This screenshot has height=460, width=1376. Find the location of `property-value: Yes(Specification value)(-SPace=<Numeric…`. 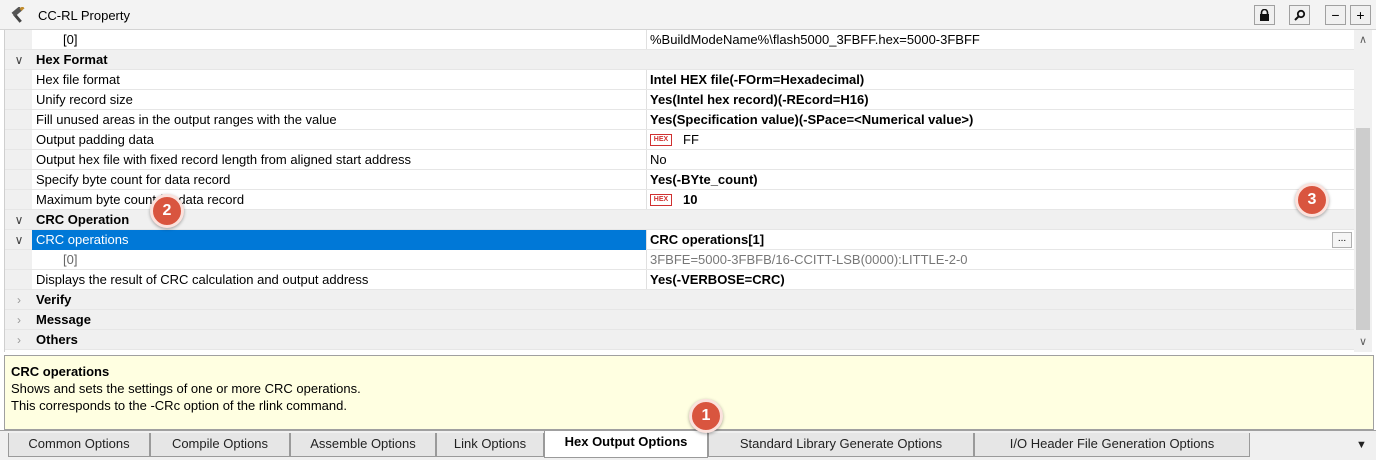

property-value: Yes(Specification value)(-SPace=<Numeric… is located at coordinates (812, 119).